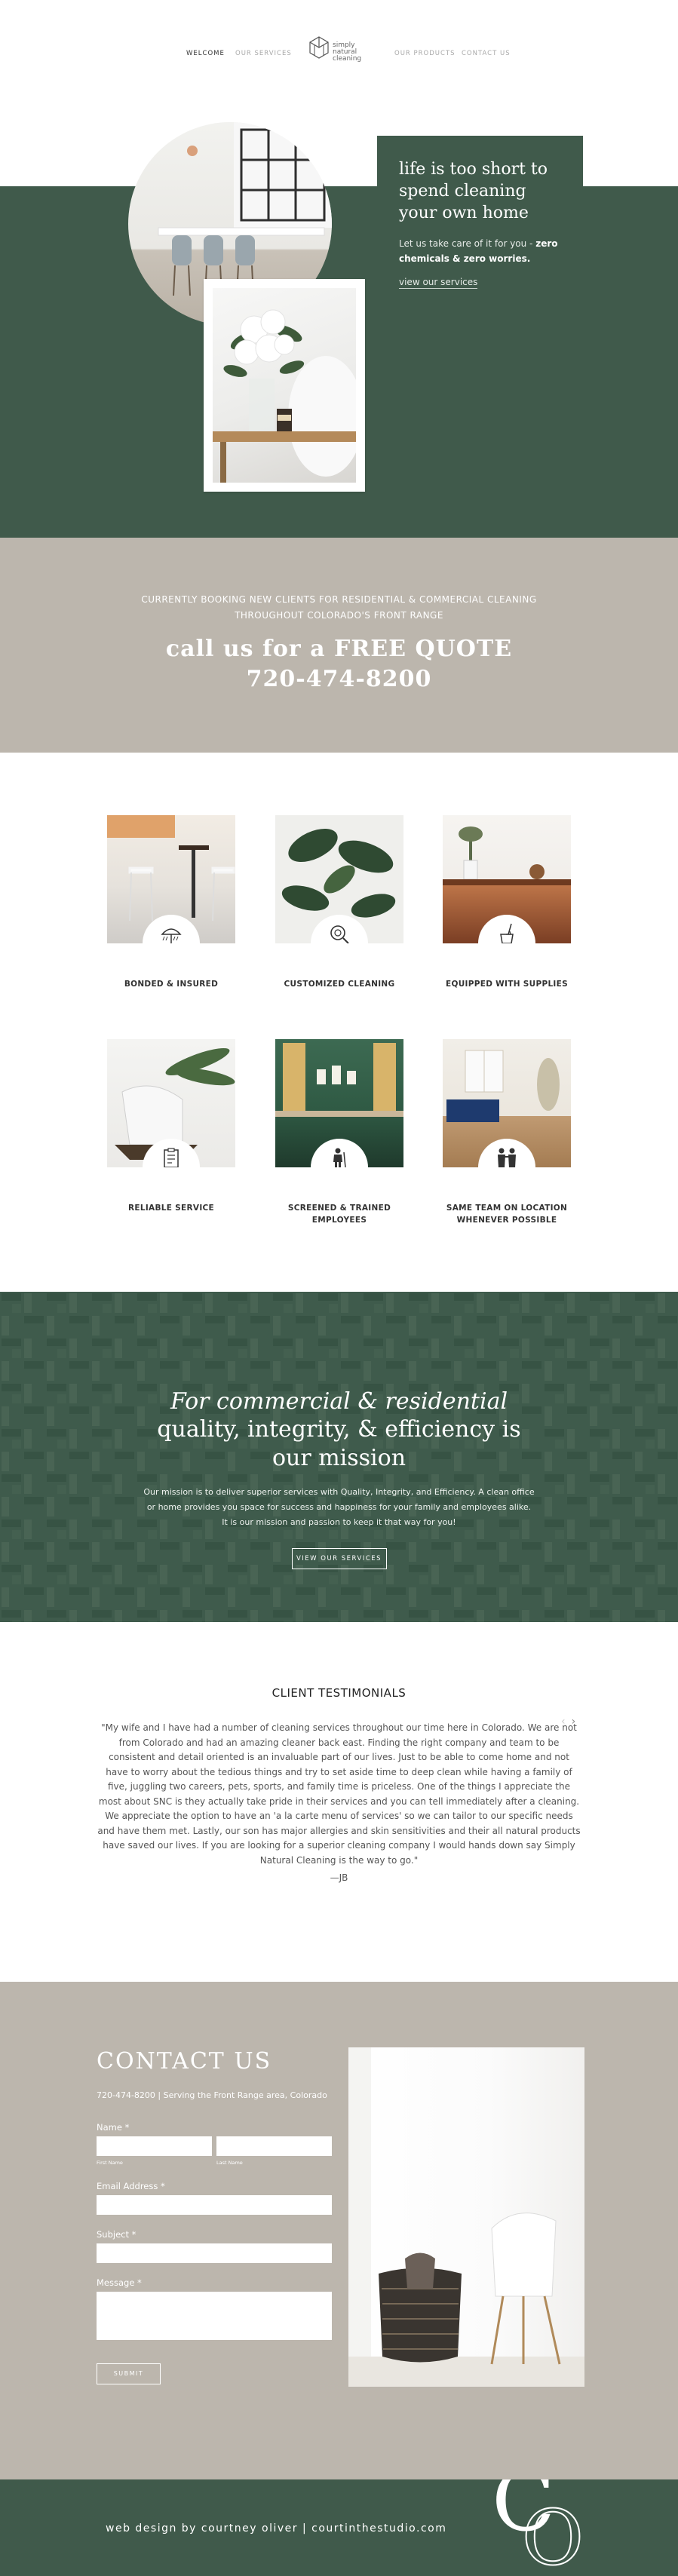 This screenshot has width=678, height=2576. What do you see at coordinates (113, 2127) in the screenshot?
I see `name-label: Name *` at bounding box center [113, 2127].